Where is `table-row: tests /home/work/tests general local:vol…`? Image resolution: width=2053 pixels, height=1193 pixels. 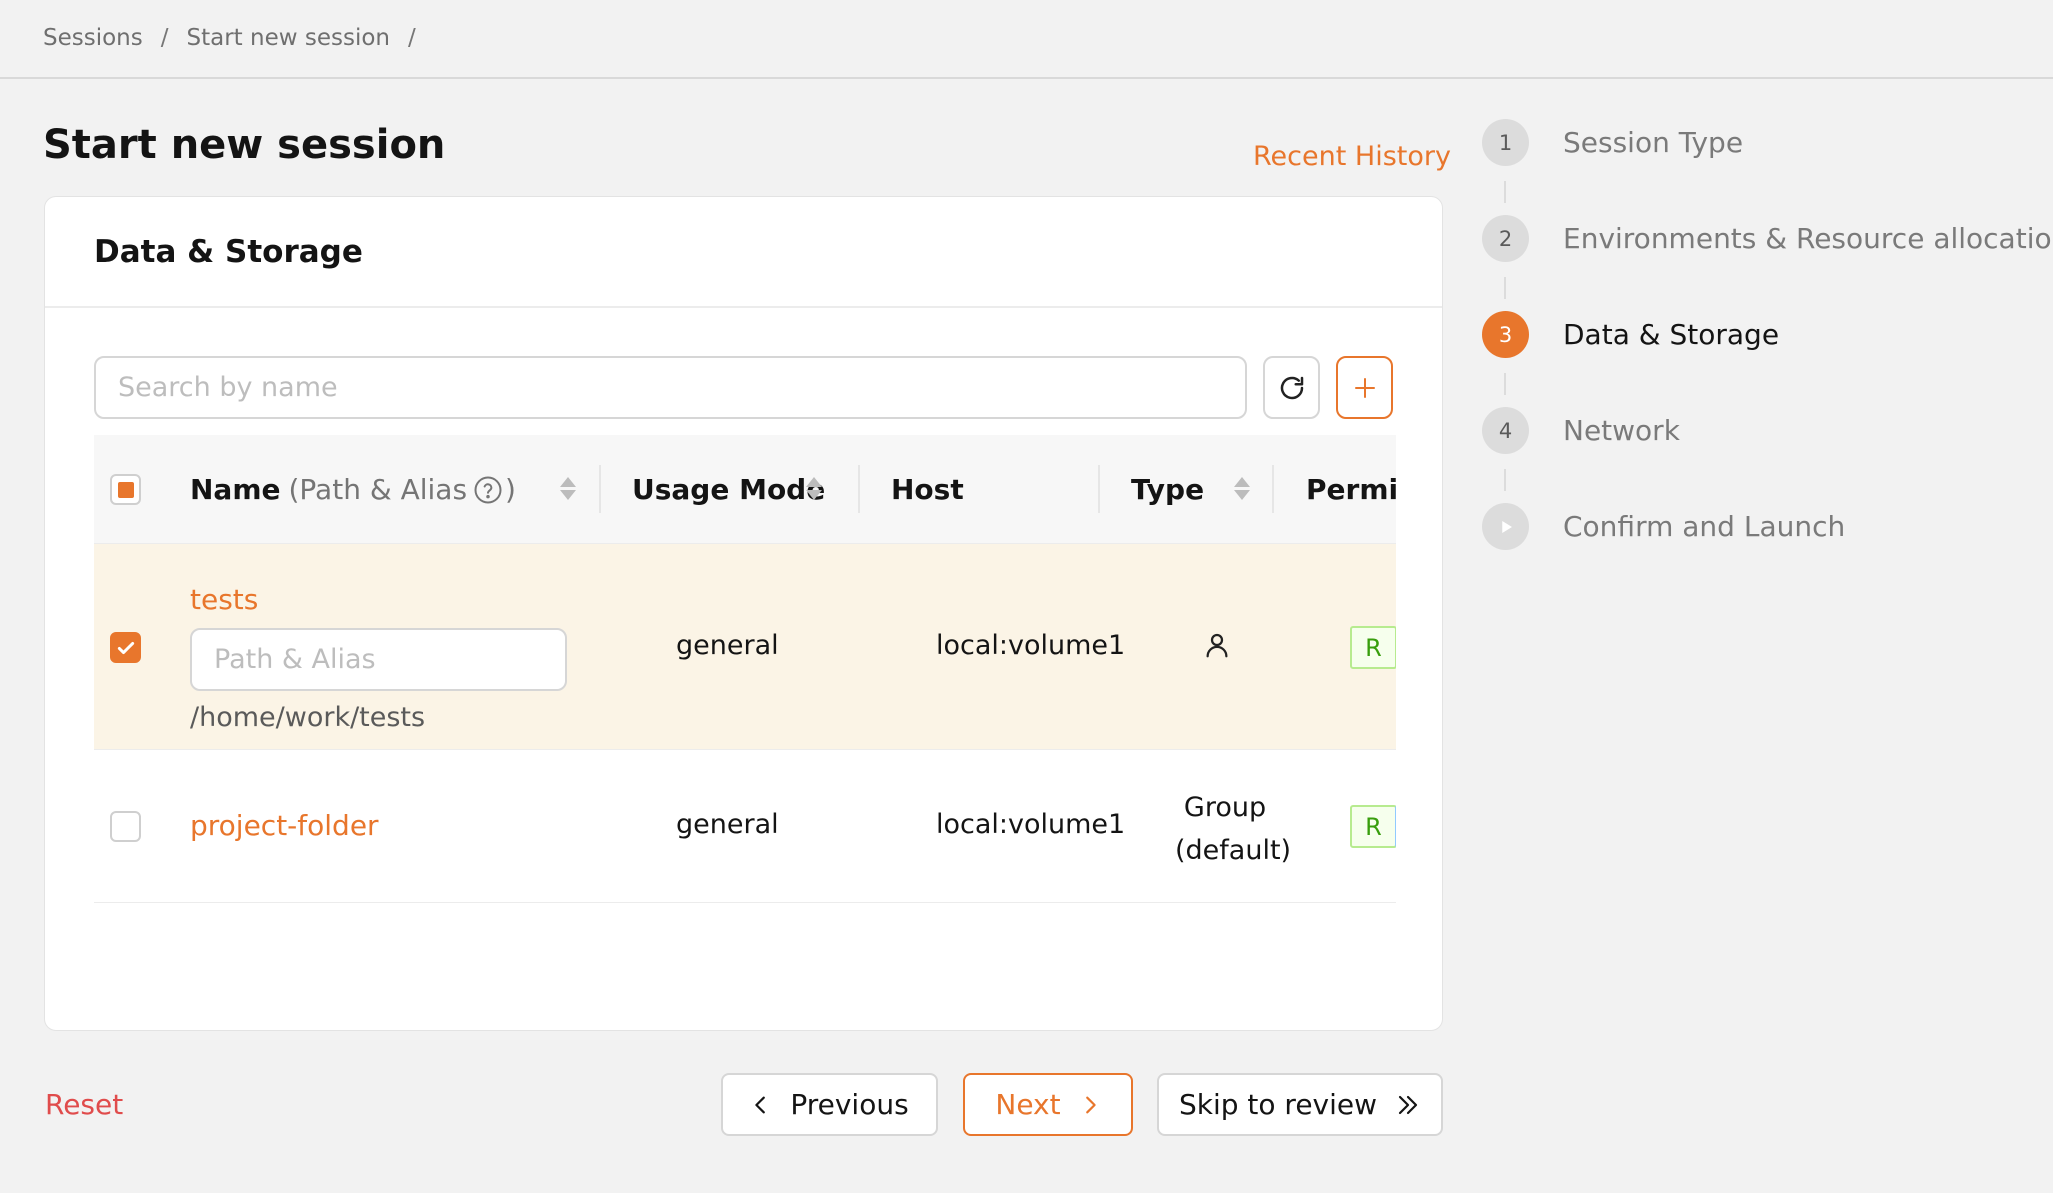
table-row: tests /home/work/tests general local:vol… is located at coordinates (745, 647).